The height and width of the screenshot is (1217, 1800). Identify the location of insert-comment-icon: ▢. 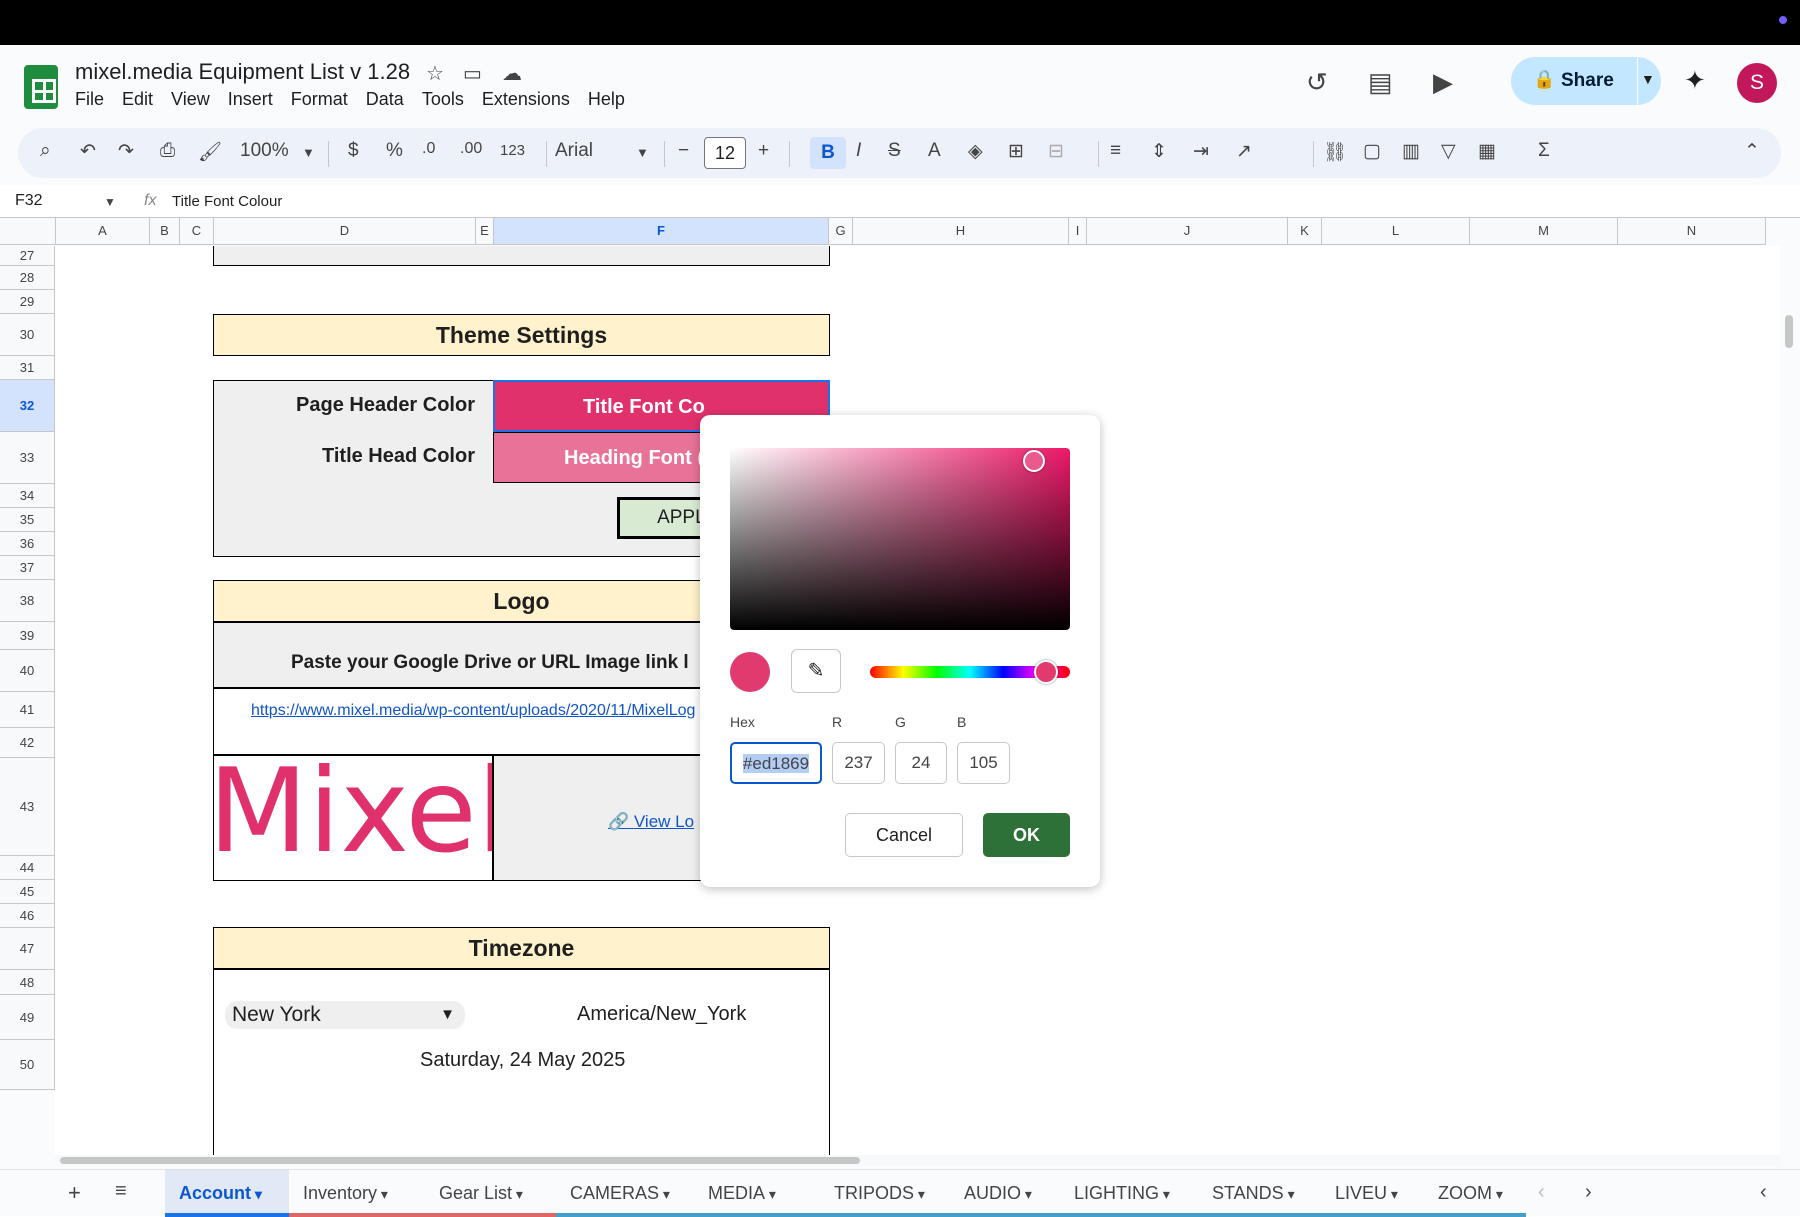
(1372, 151).